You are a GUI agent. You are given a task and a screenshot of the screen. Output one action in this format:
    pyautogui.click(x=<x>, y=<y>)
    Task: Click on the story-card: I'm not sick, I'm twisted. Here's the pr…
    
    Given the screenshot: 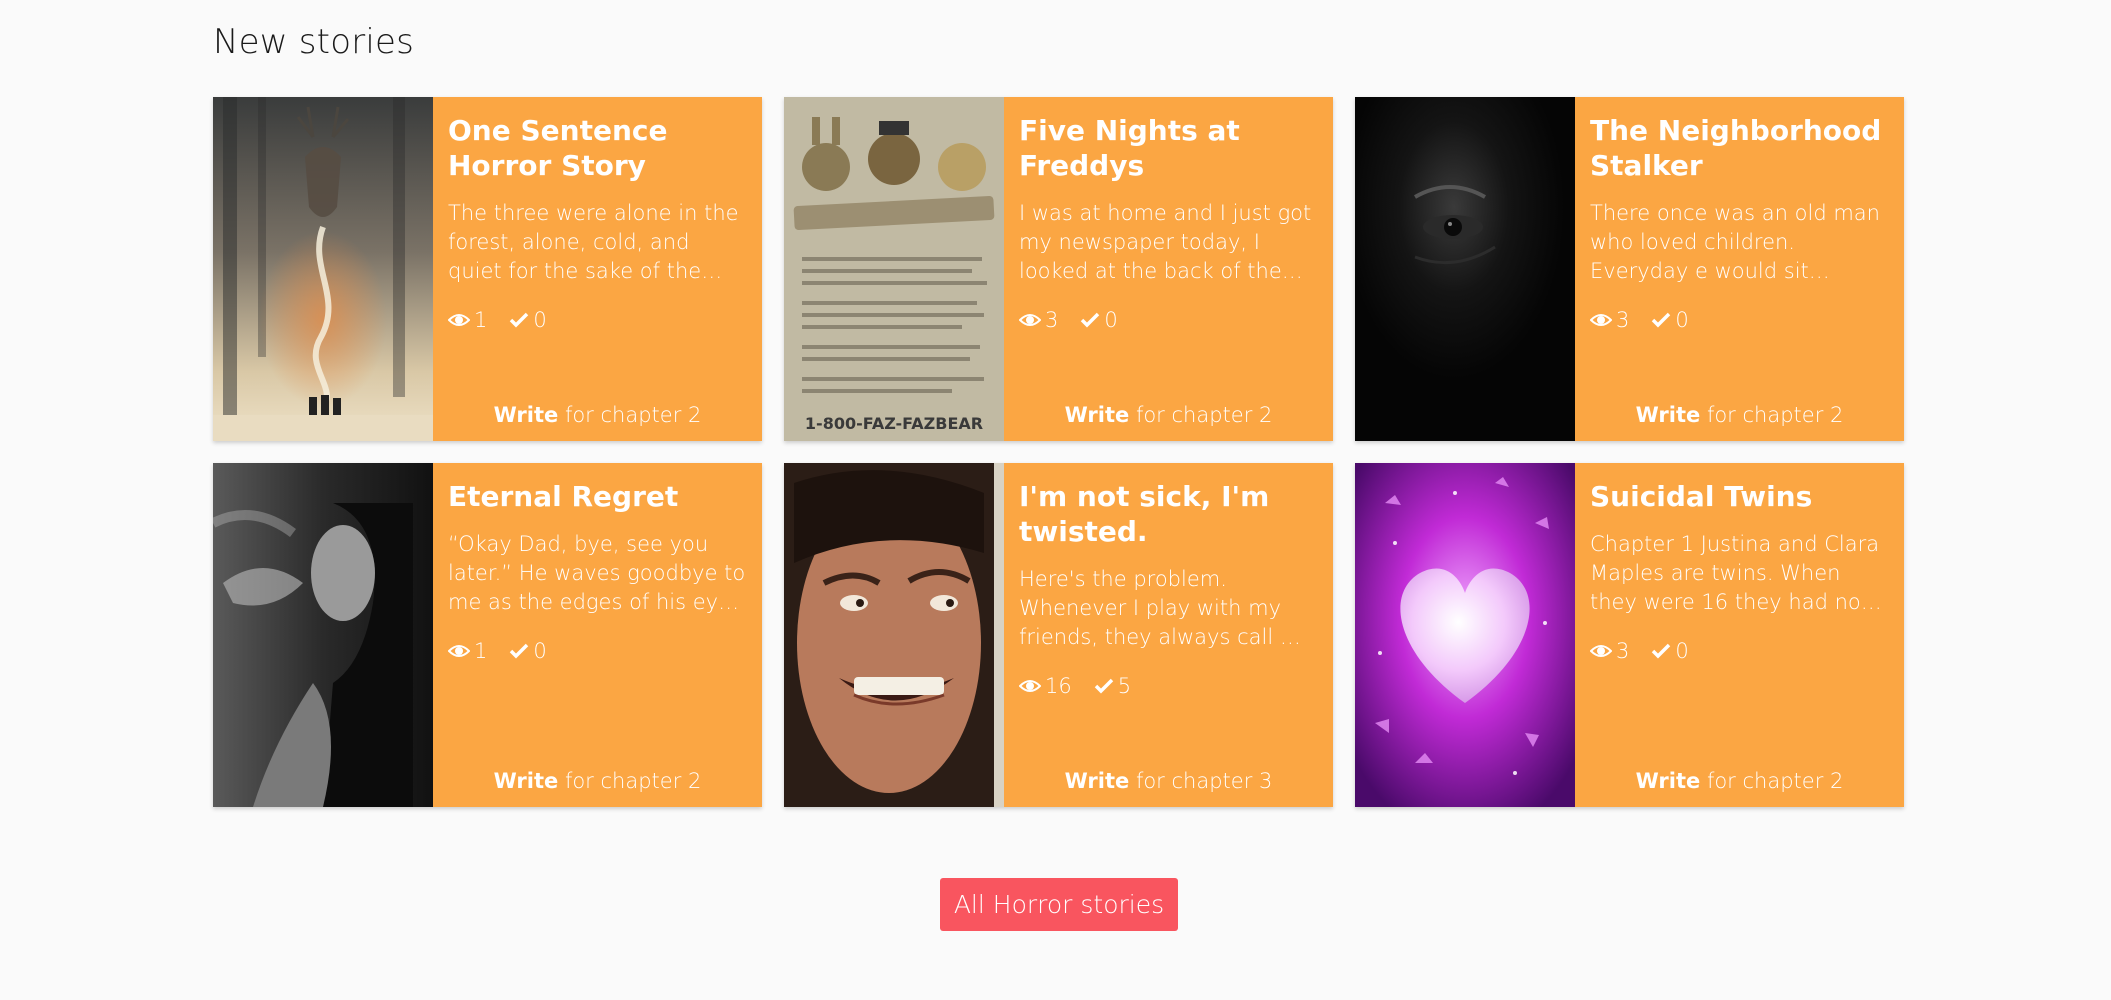 What is the action you would take?
    pyautogui.click(x=1058, y=635)
    